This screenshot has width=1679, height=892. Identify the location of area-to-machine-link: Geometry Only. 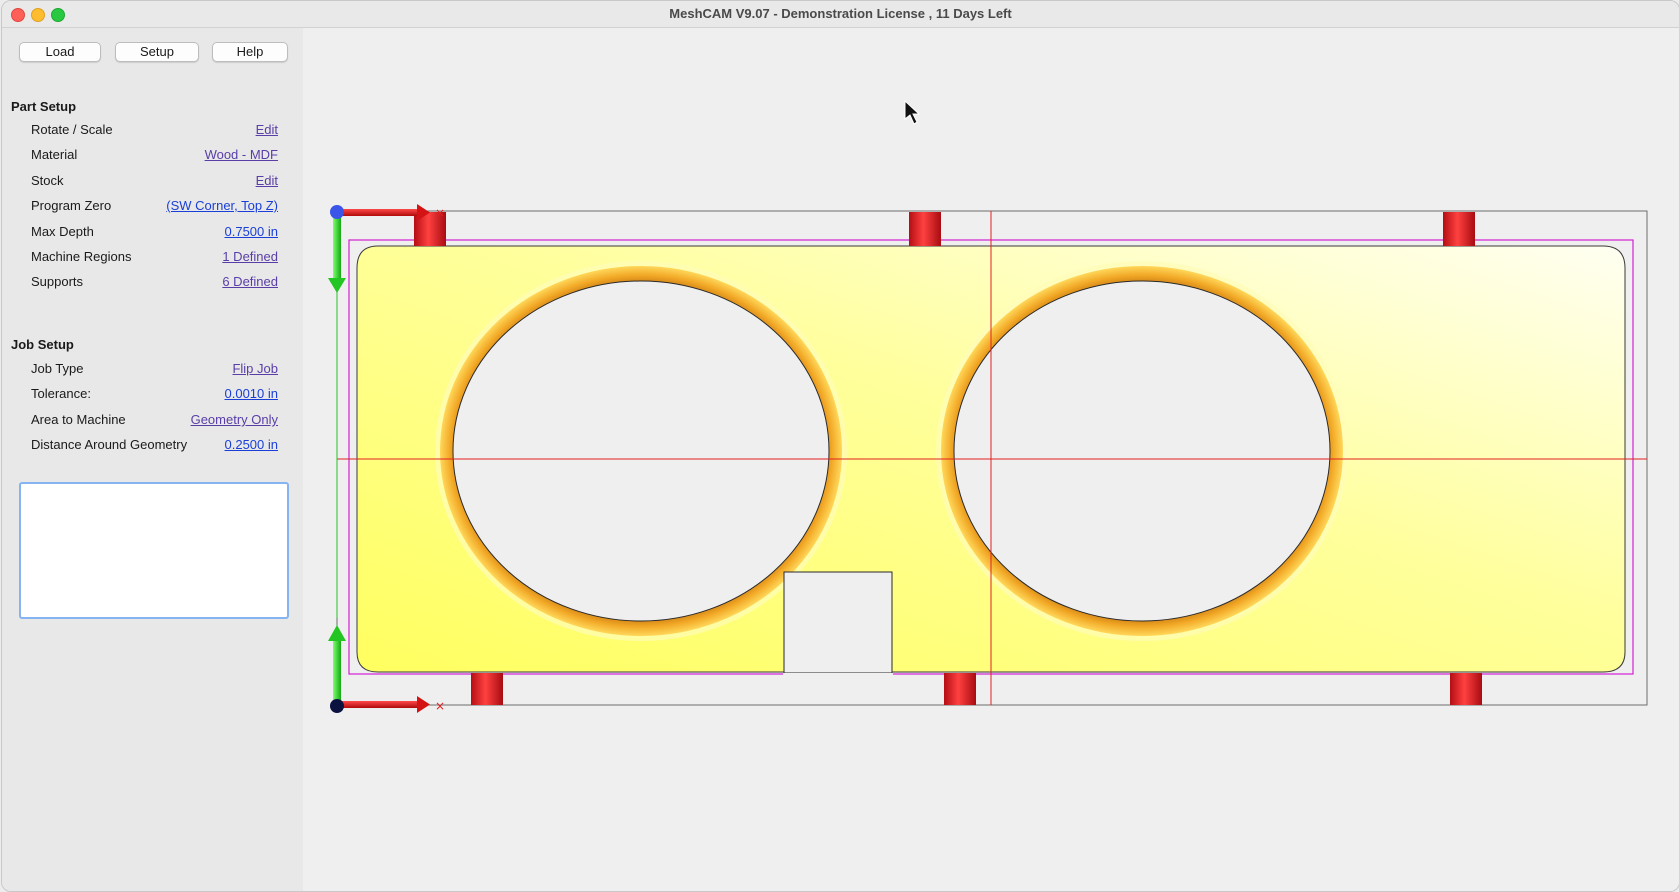
(234, 419).